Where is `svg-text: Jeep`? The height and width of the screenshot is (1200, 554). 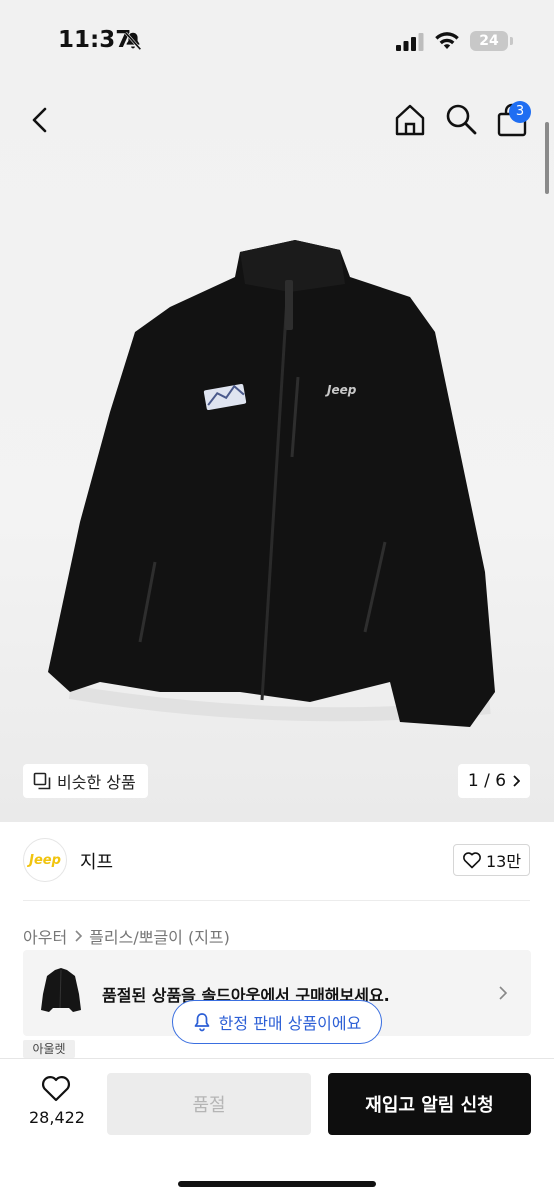
svg-text: Jeep is located at coordinates (341, 390).